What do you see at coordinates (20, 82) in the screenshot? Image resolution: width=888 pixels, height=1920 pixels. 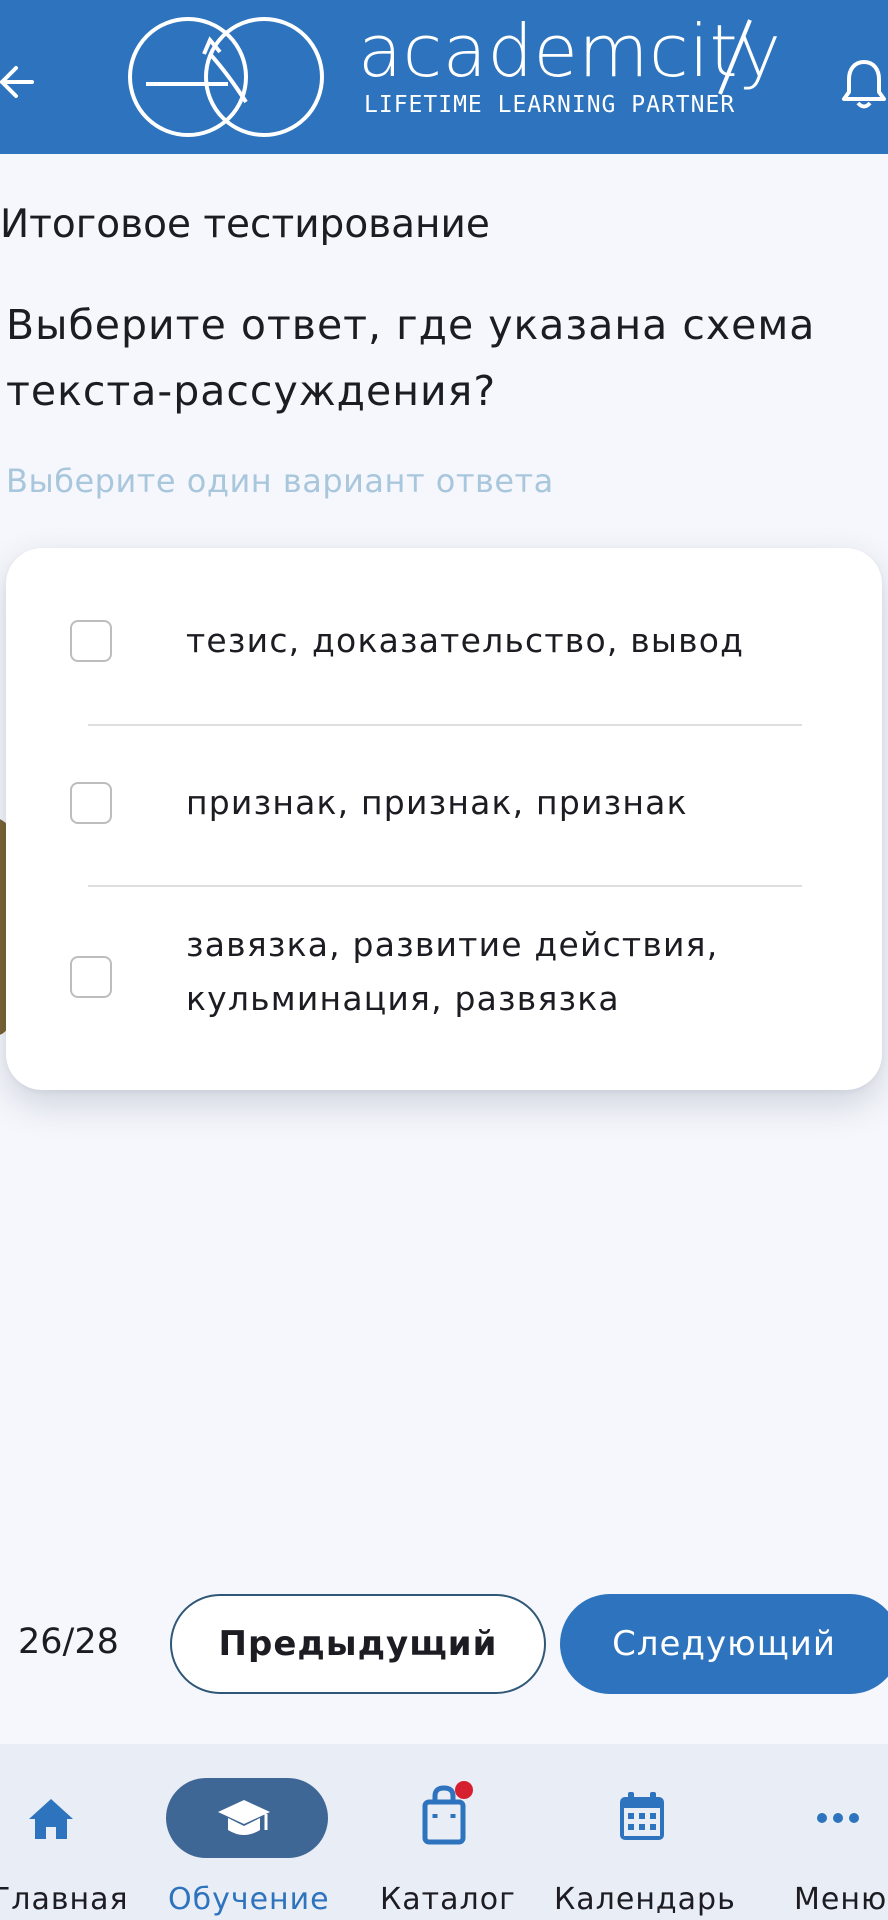 I see `arrow-left-icon` at bounding box center [20, 82].